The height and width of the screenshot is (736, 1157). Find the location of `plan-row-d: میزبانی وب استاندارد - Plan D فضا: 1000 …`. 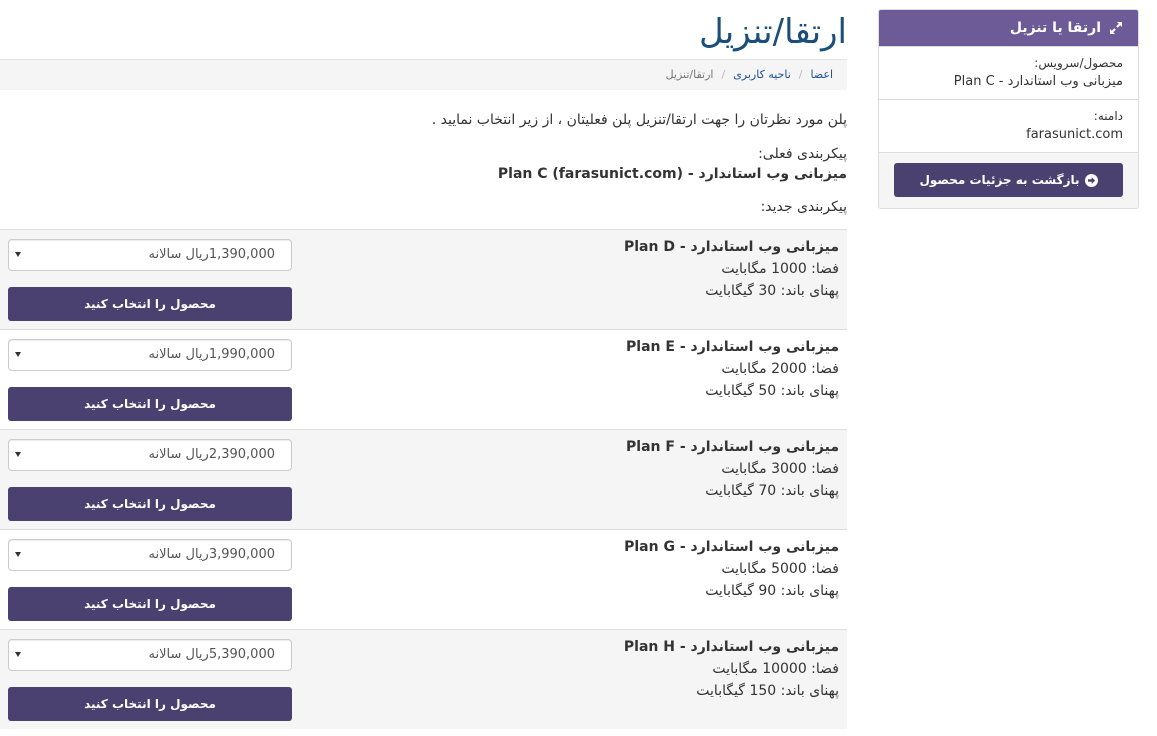

plan-row-d: میزبانی وب استاندارد - Plan D فضا: 1000 … is located at coordinates (423, 279).